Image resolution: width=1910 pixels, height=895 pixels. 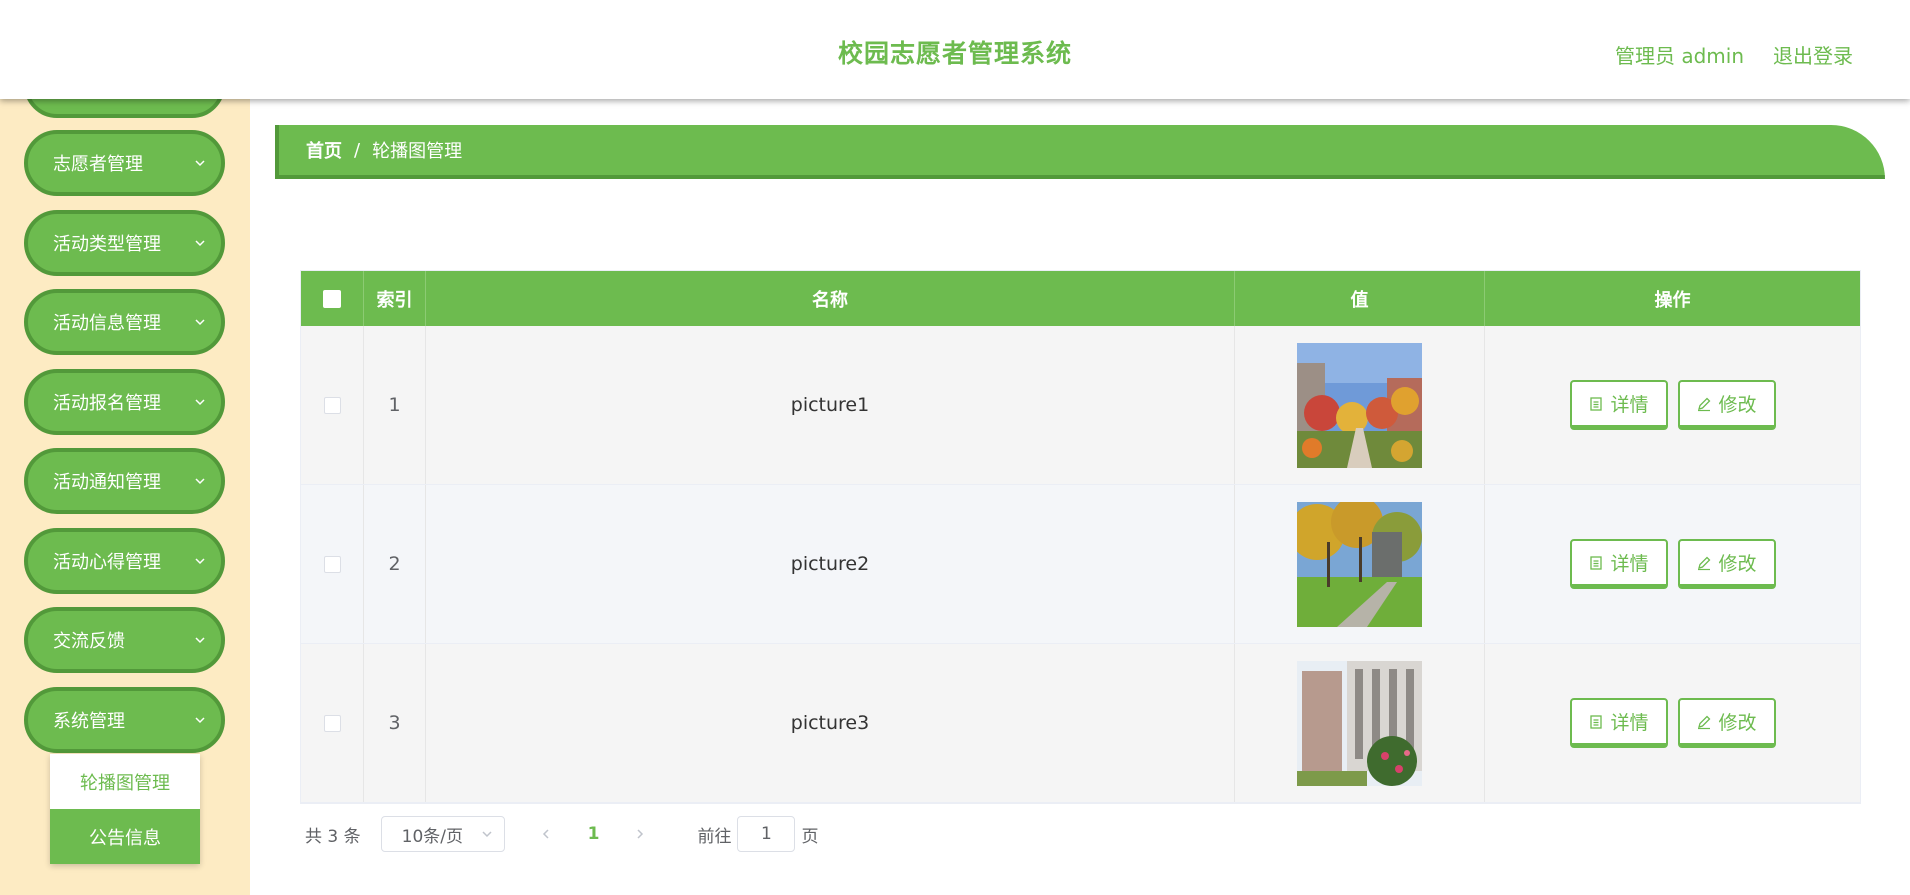 I want to click on picture1-thumbnail, so click(x=1359, y=405).